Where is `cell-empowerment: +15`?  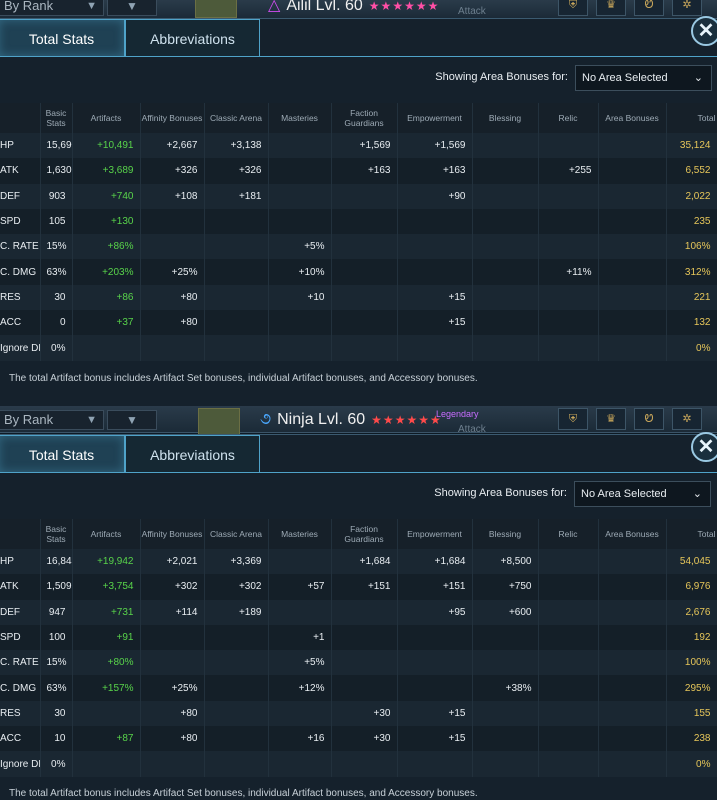 cell-empowerment: +15 is located at coordinates (435, 297).